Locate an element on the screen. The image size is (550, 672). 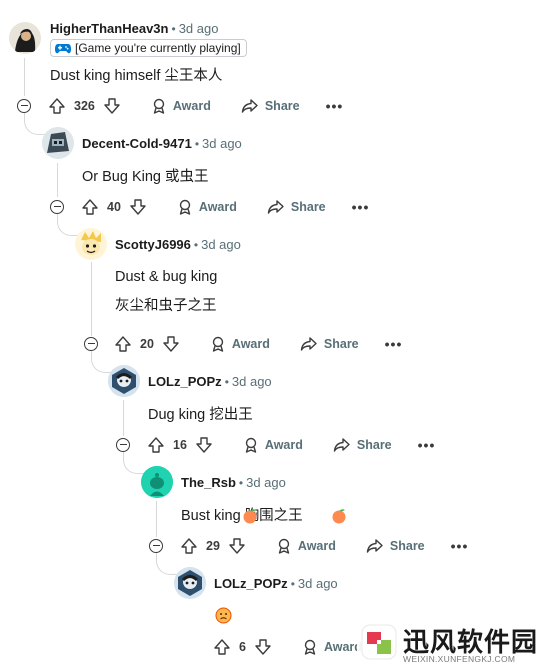
thread-line-3b is located at coordinates (91, 355).